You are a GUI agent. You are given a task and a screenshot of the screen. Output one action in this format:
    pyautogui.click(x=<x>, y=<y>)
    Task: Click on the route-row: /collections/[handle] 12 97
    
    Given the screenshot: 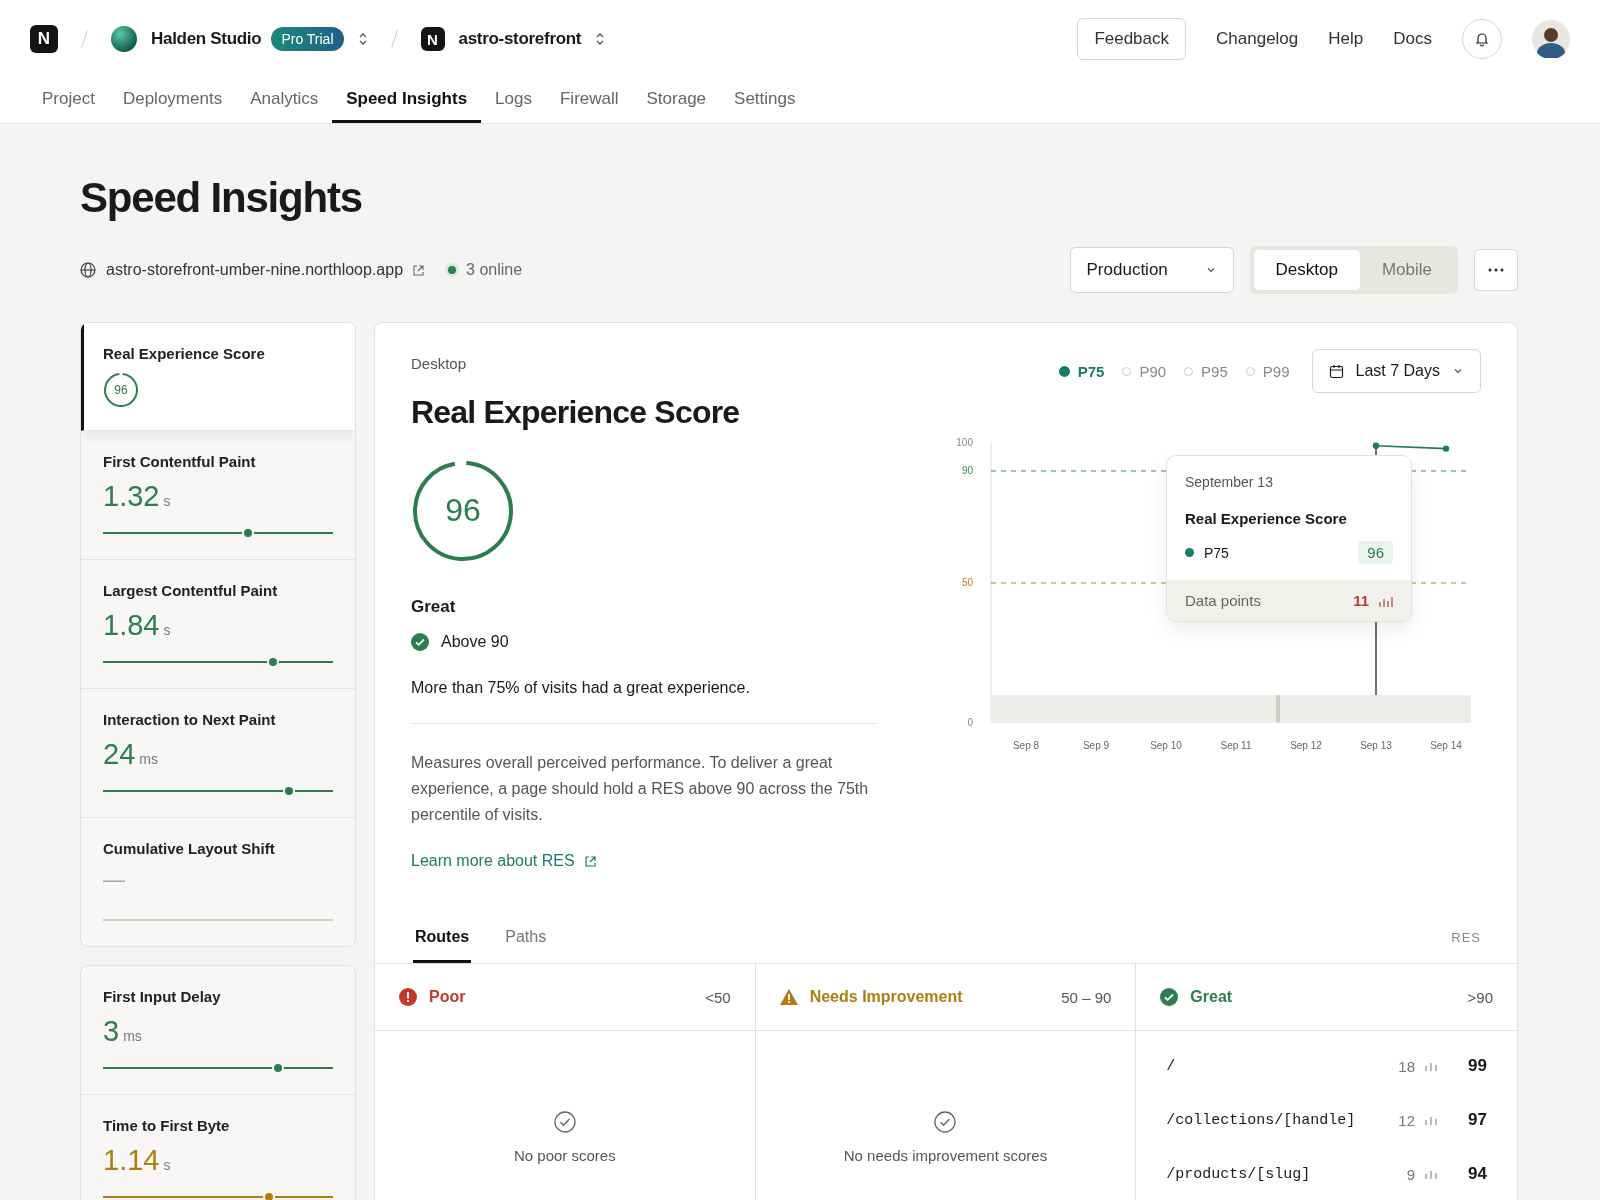 What is the action you would take?
    pyautogui.click(x=1326, y=1120)
    